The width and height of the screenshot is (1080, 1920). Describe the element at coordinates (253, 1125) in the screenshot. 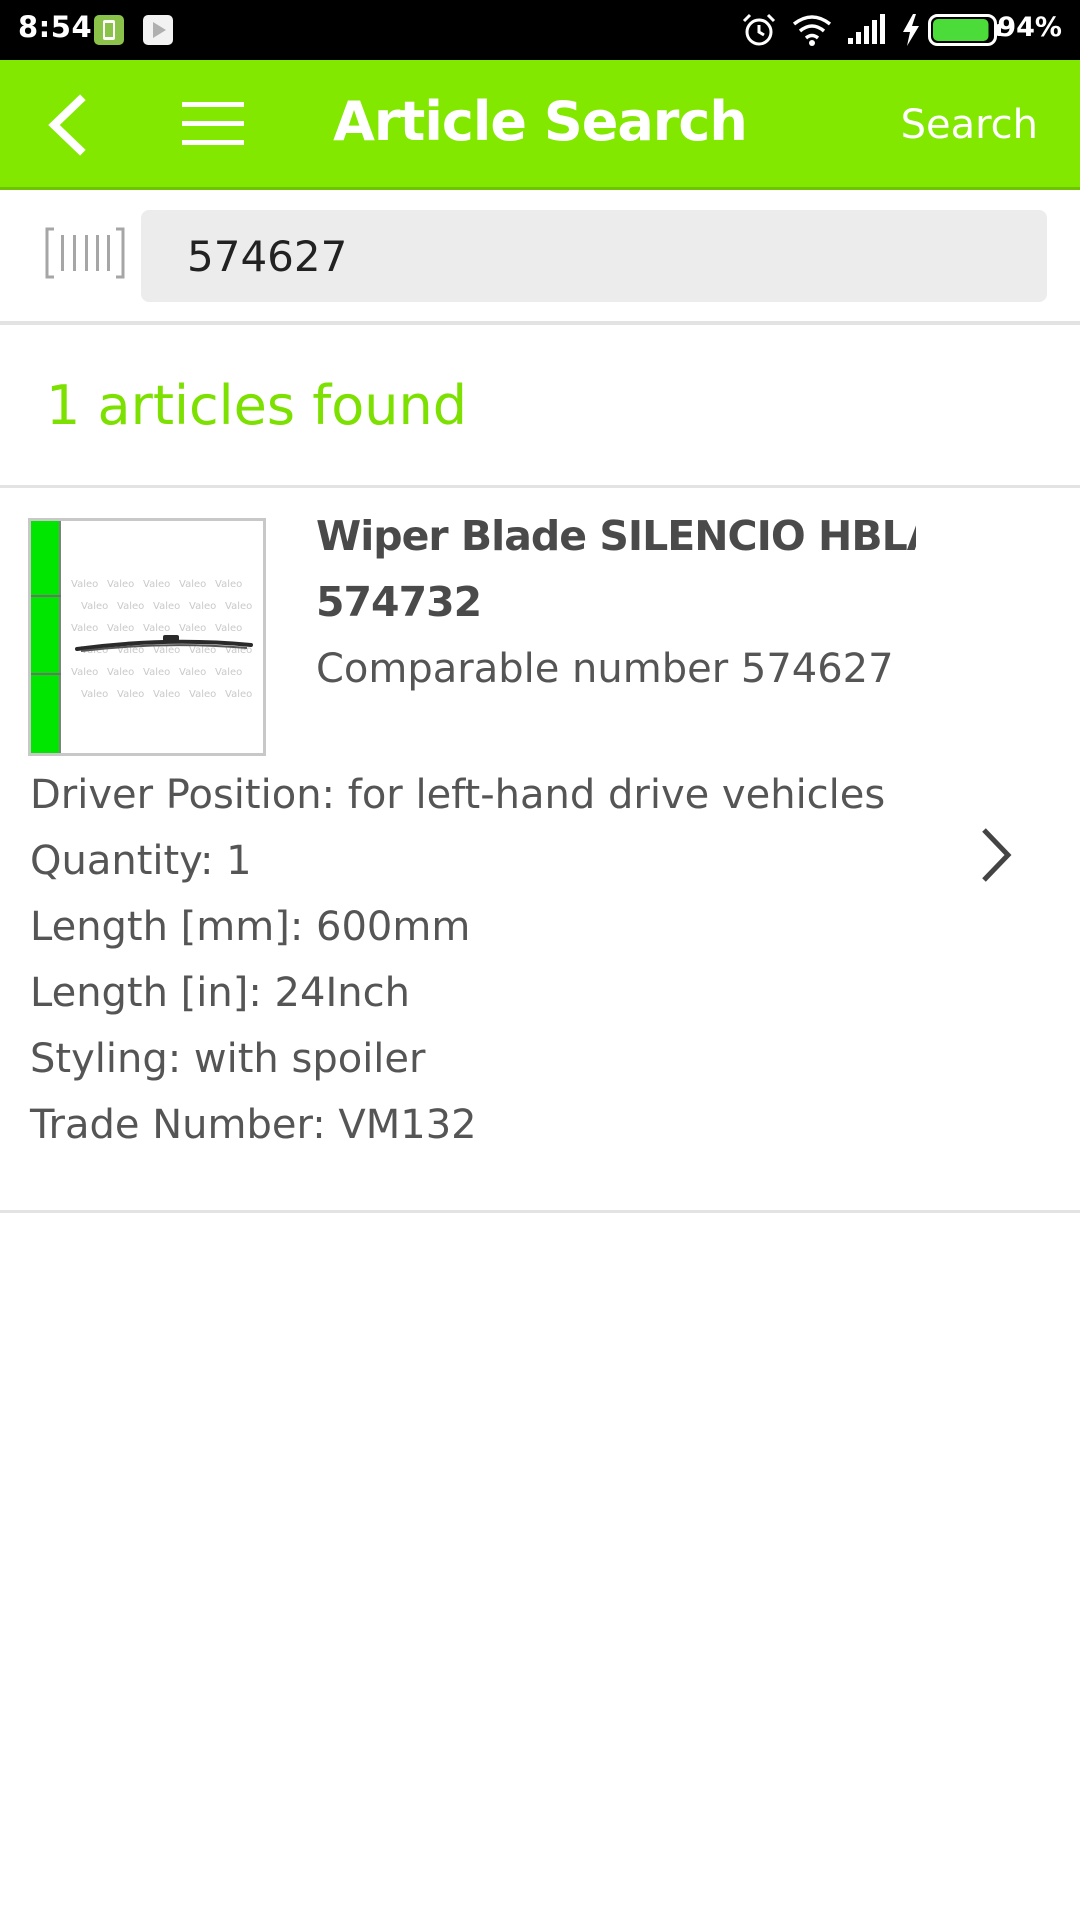

I see `article-attribute: Trade Number: VM132` at that location.